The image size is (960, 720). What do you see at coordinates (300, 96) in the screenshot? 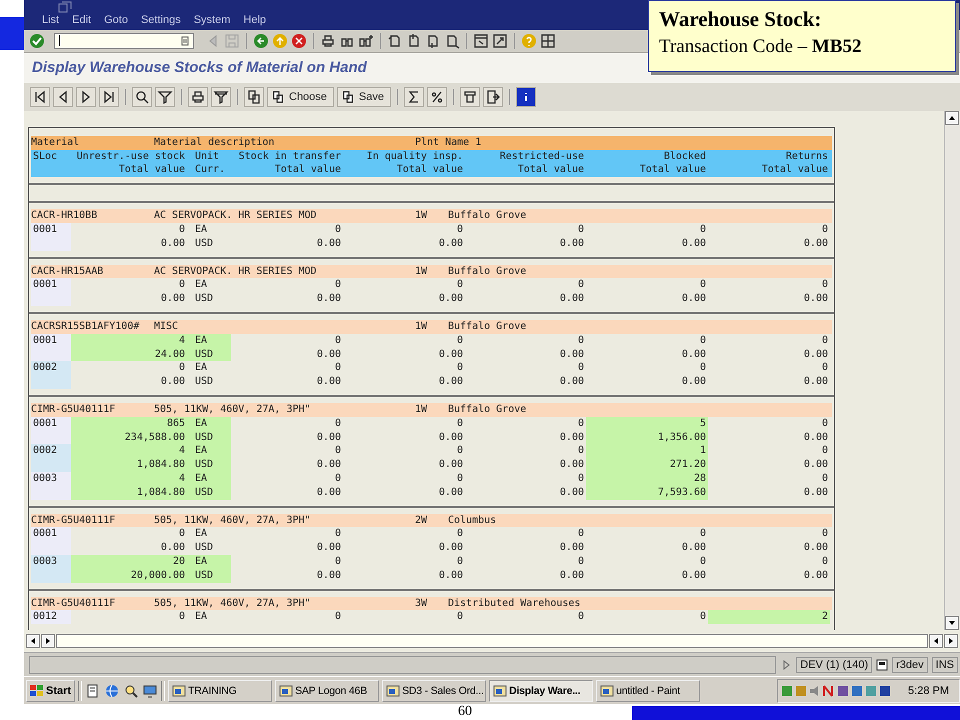
I see `toolbar-button: Choose` at bounding box center [300, 96].